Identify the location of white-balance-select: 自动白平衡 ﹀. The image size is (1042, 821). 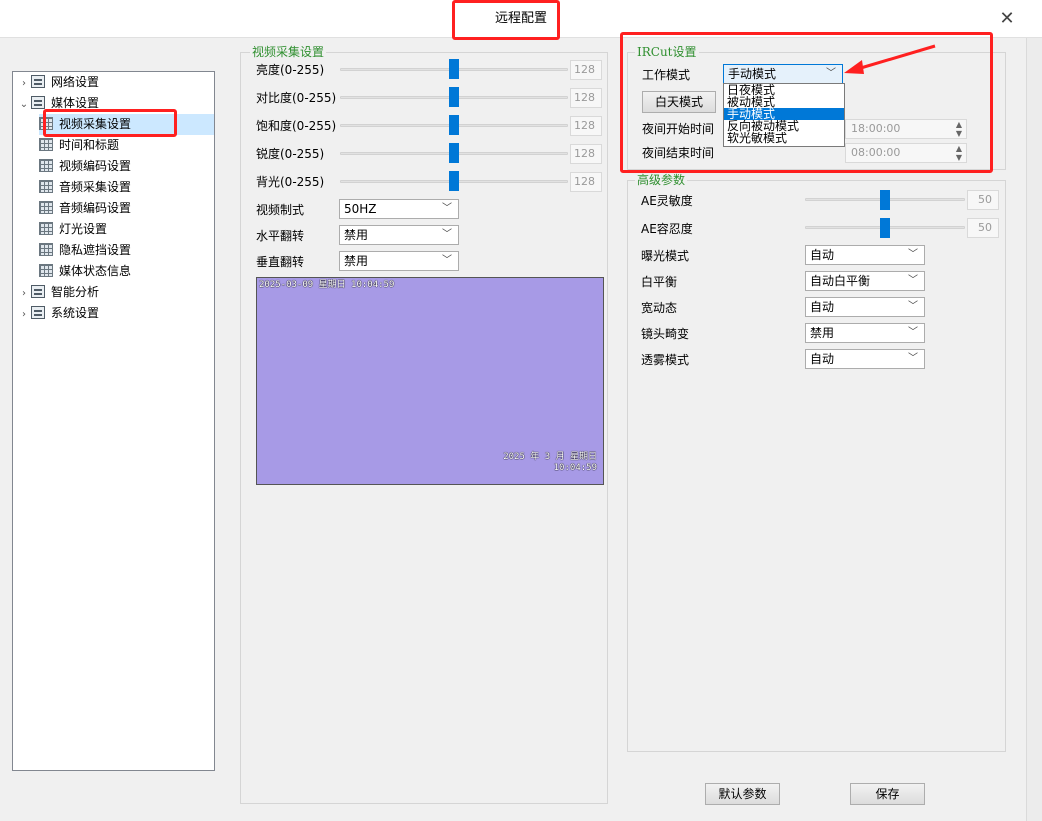
(865, 281).